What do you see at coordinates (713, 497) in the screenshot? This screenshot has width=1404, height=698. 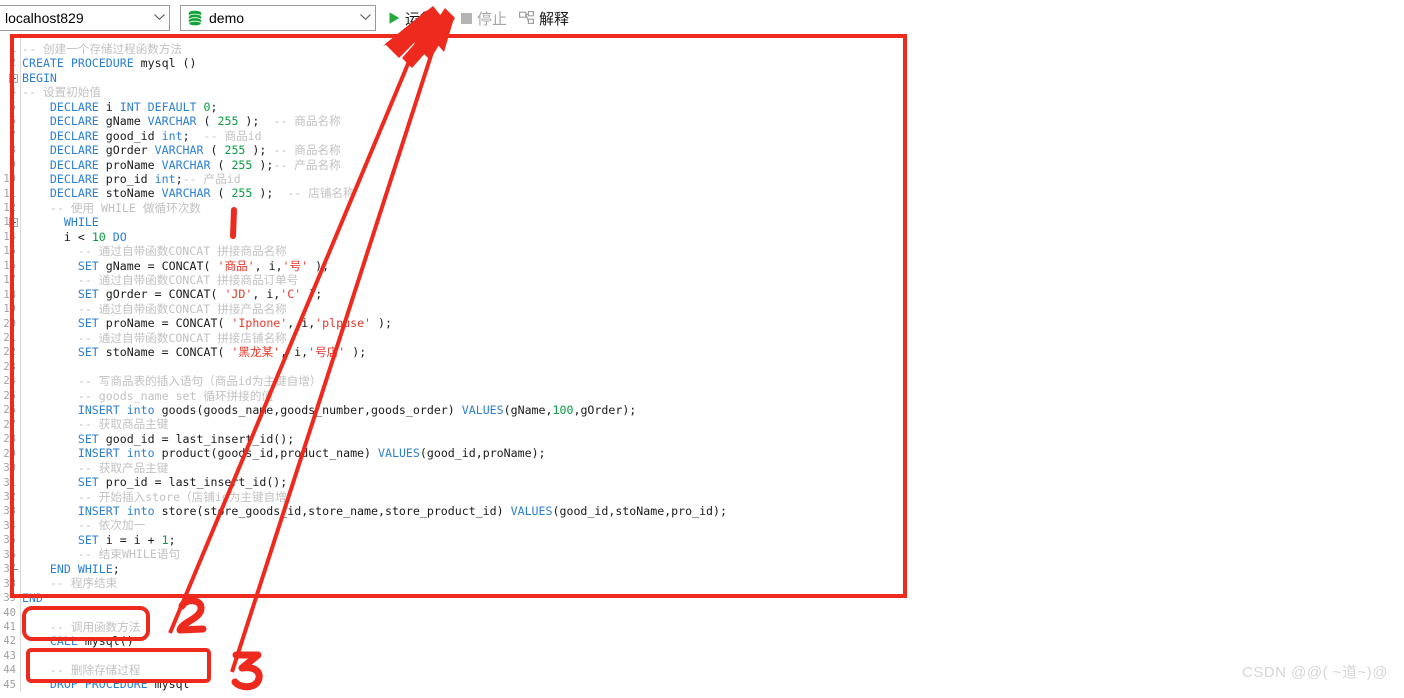 I see `code-line: -- 开始插入store（店铺id为主键自增）` at bounding box center [713, 497].